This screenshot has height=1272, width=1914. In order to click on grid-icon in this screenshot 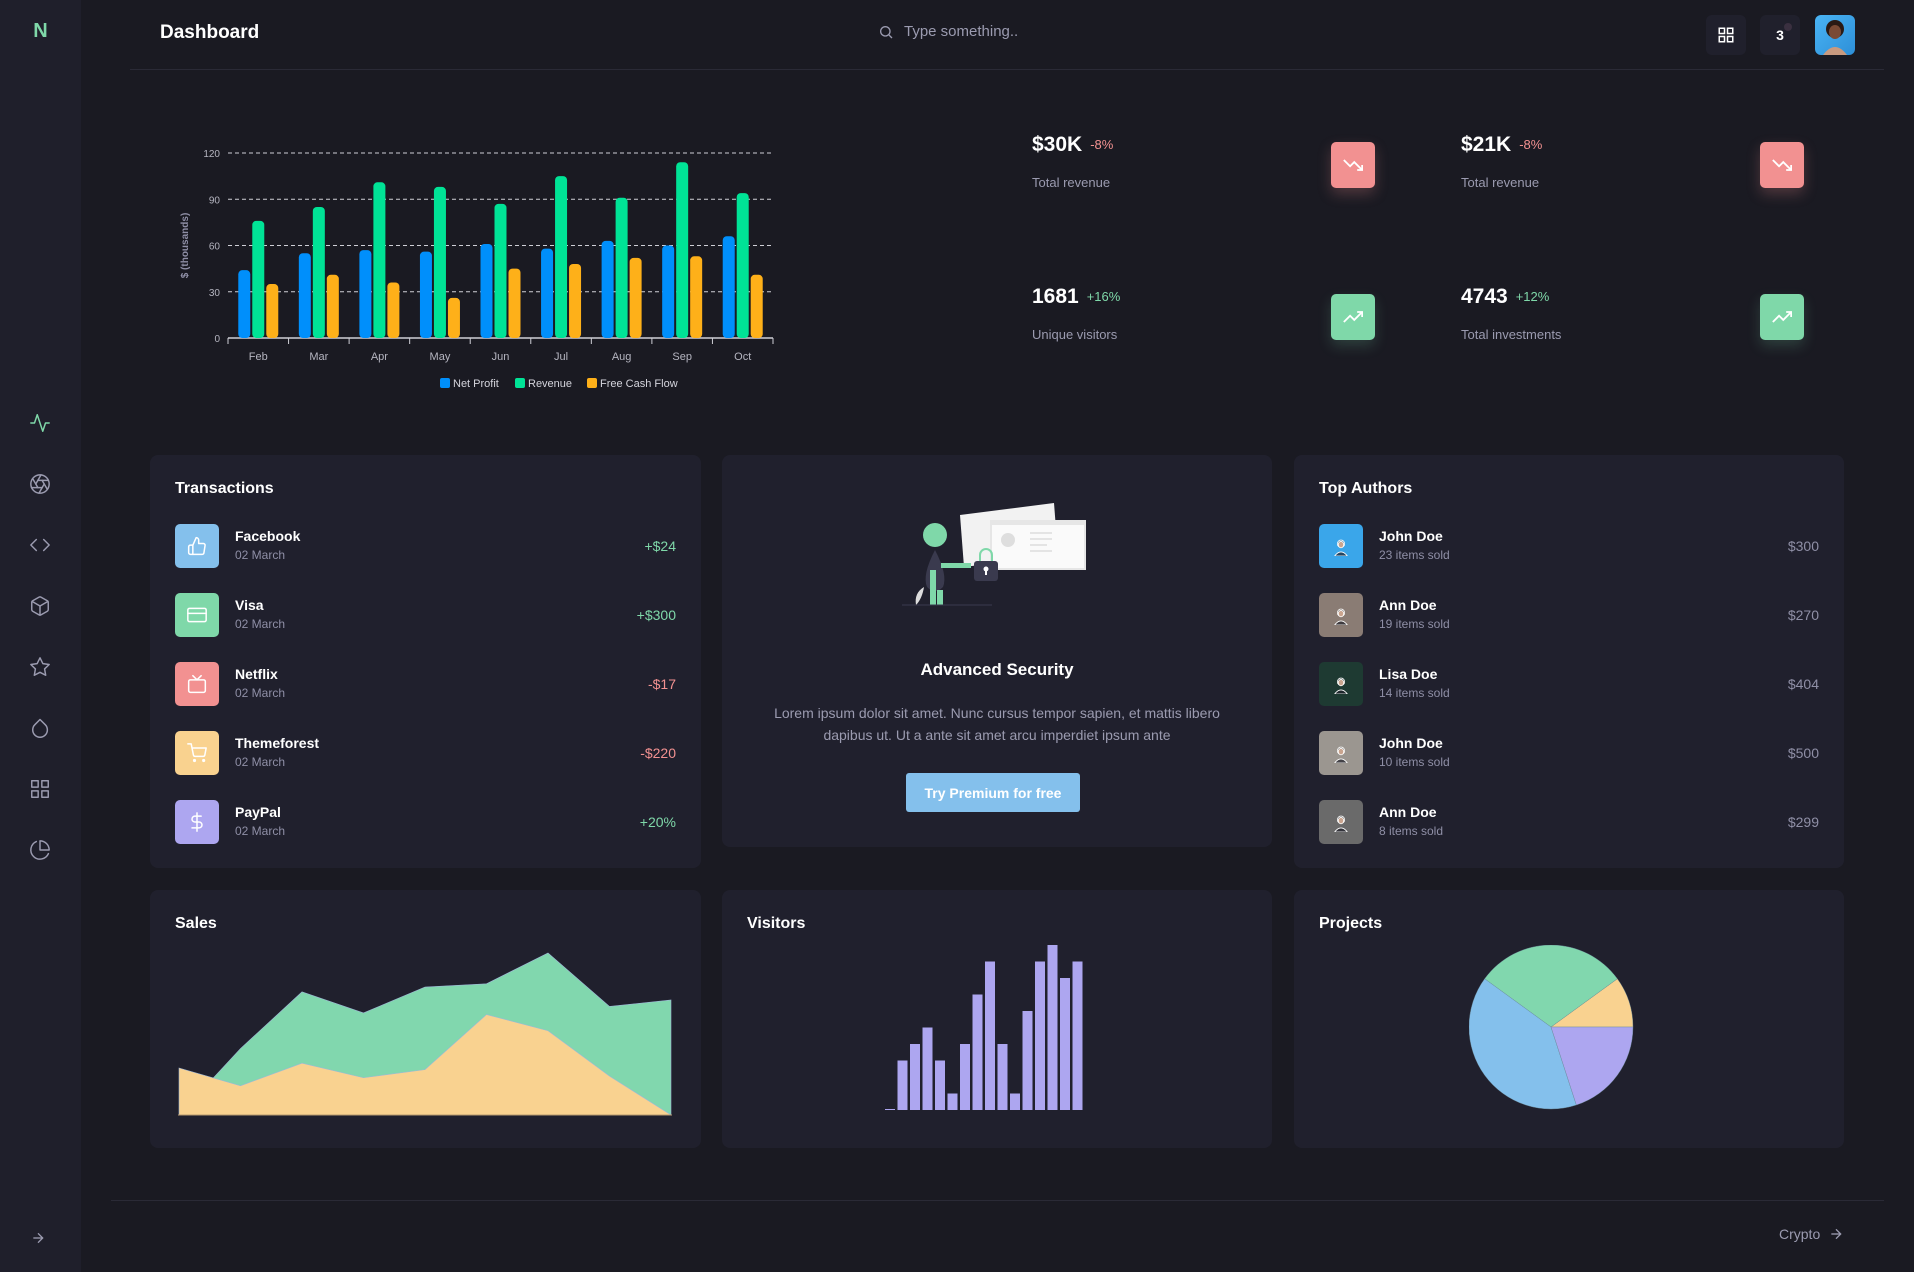, I will do `click(1726, 35)`.